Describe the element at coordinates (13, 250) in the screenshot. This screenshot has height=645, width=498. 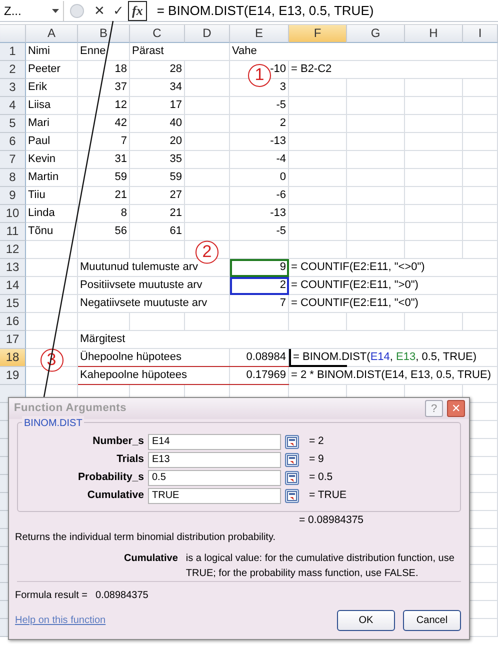
I see `row-header: 12` at that location.